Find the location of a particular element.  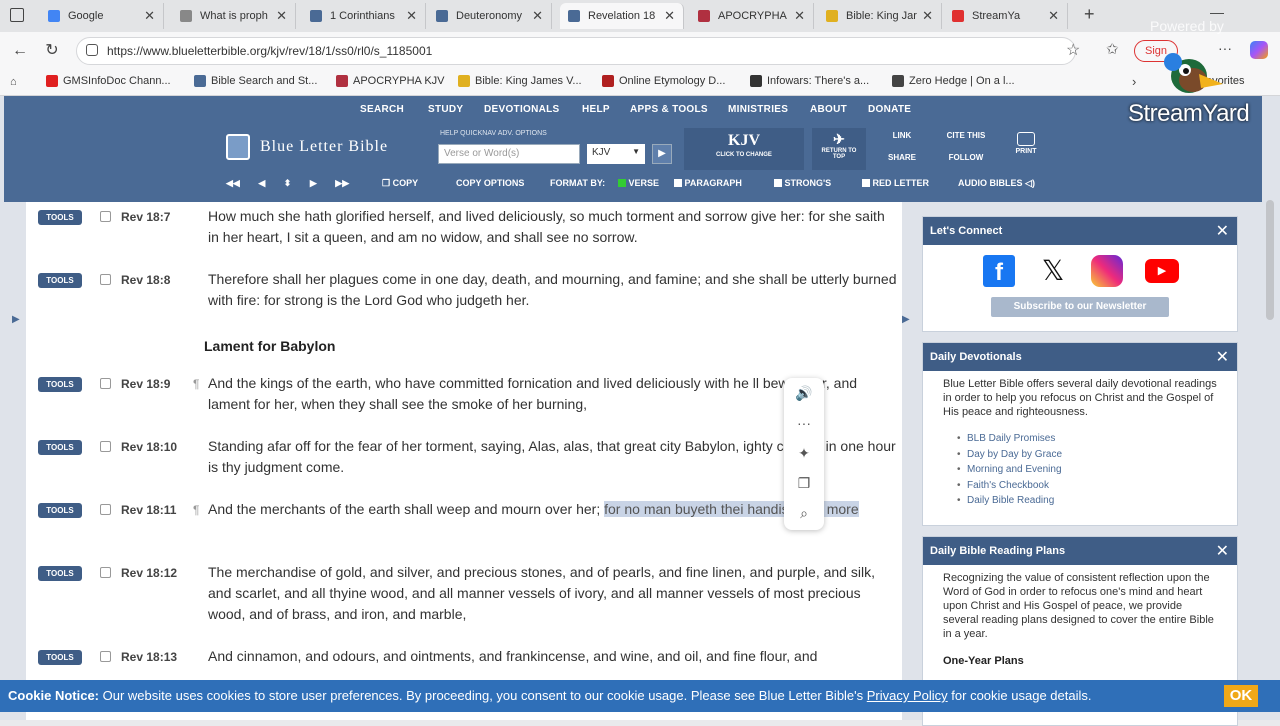

top-nav-item: MINISTRIES is located at coordinates (758, 109).